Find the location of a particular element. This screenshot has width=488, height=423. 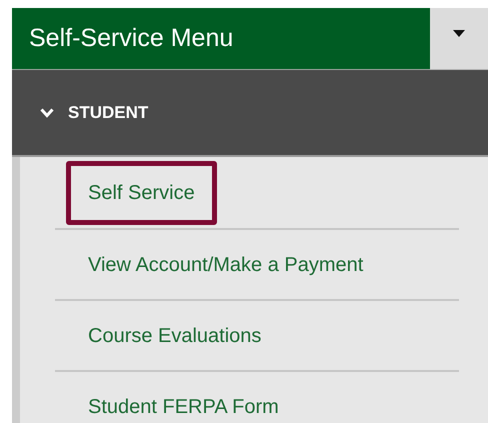

chevron-icon is located at coordinates (47, 113).